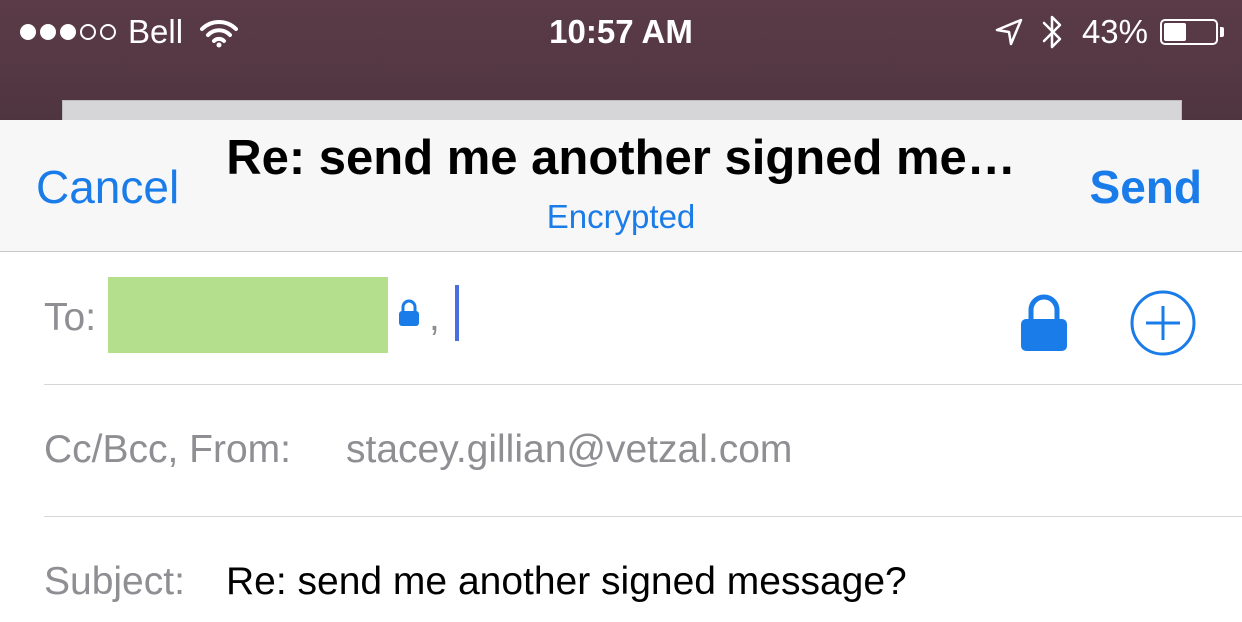 The height and width of the screenshot is (622, 1242). What do you see at coordinates (1114, 31) in the screenshot?
I see `battery-percent: 43%` at bounding box center [1114, 31].